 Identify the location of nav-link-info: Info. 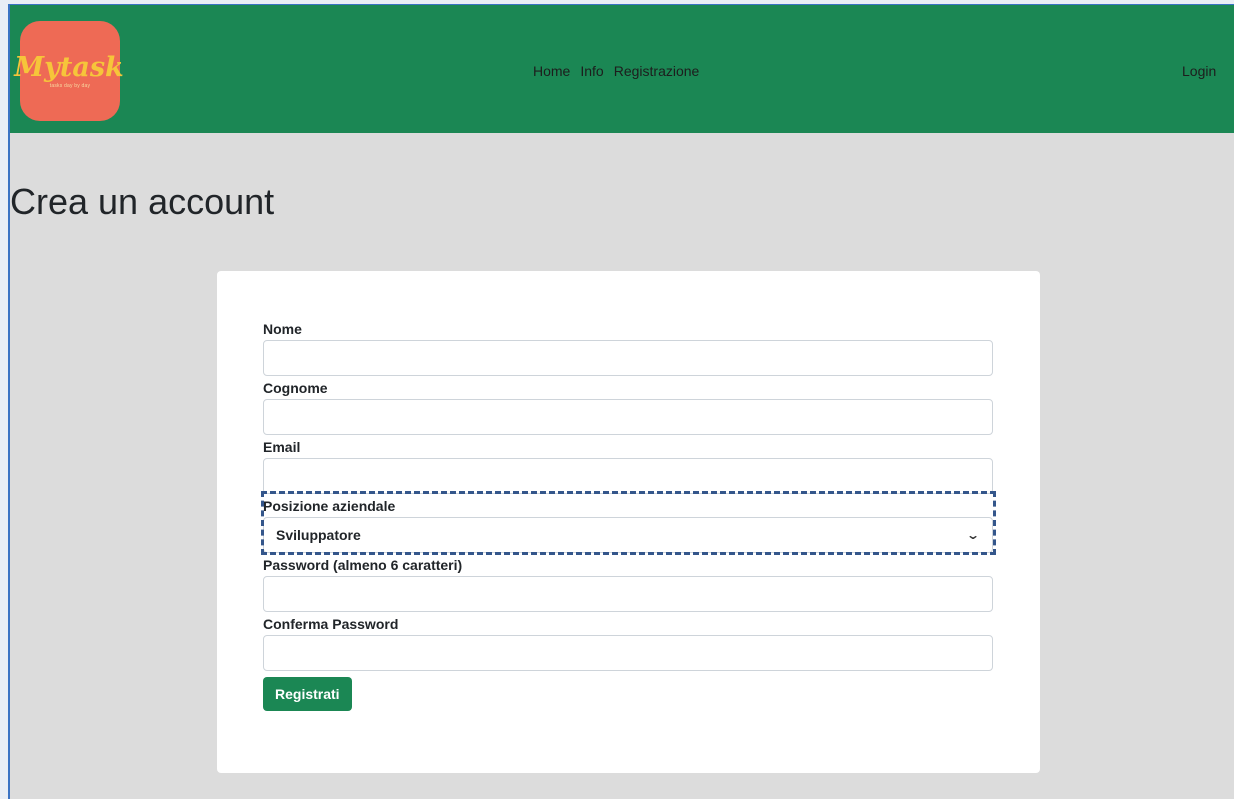
(591, 71).